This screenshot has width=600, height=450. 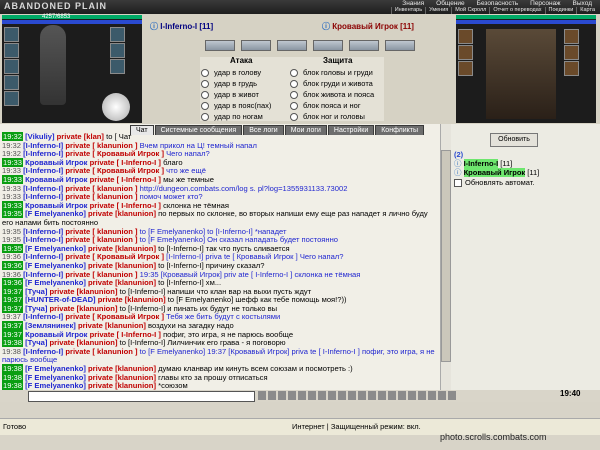 I want to click on tab-system: Системные сообщения, so click(x=198, y=130).